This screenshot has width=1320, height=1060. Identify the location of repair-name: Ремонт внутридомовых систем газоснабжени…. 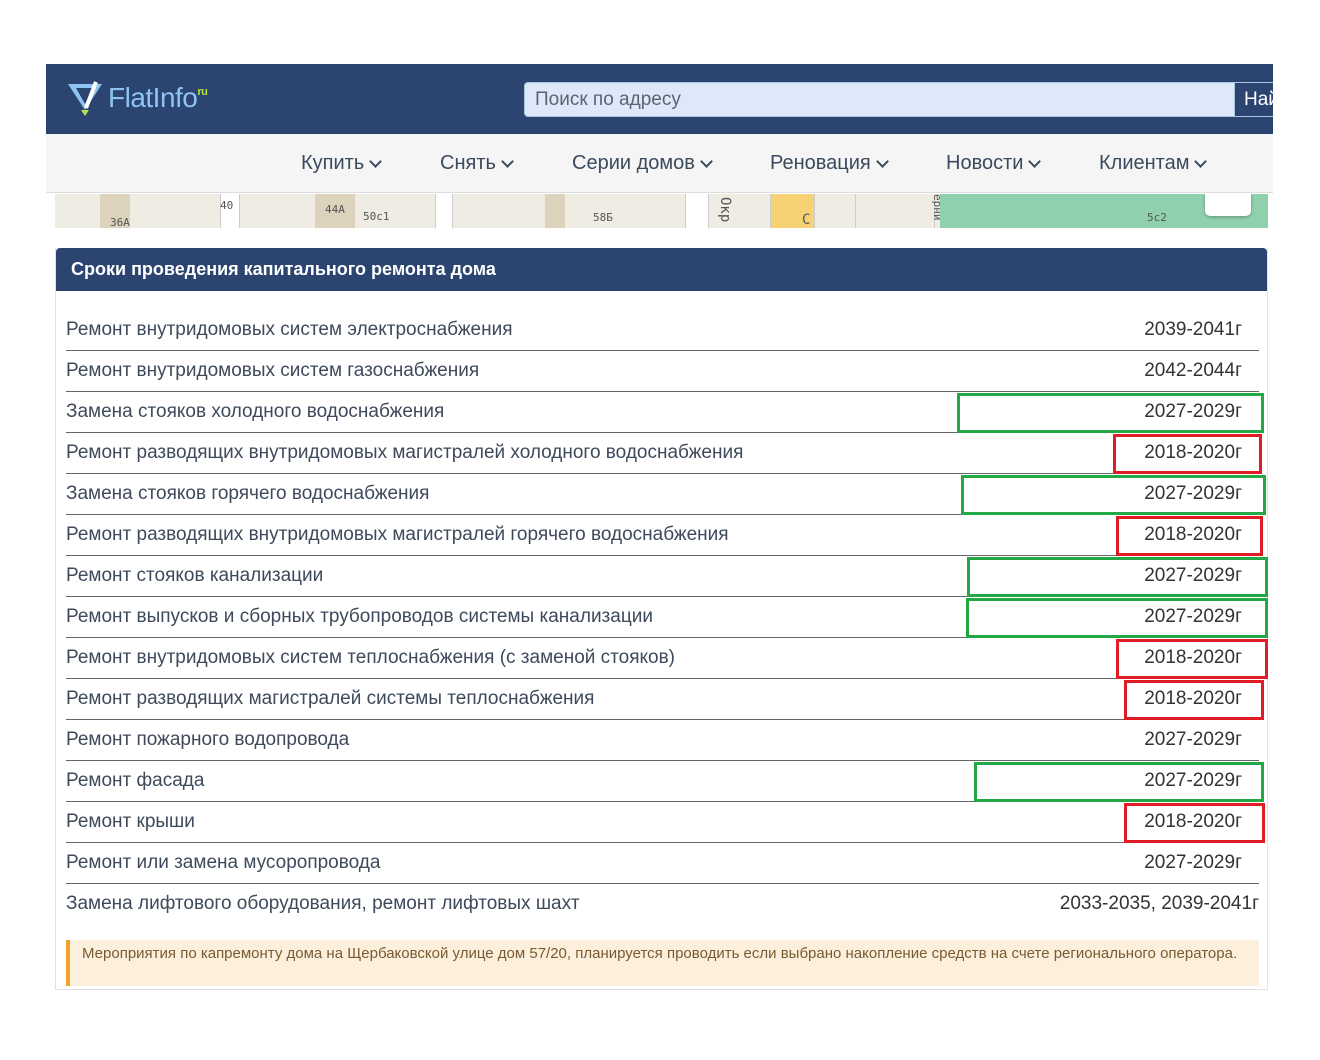
(273, 370).